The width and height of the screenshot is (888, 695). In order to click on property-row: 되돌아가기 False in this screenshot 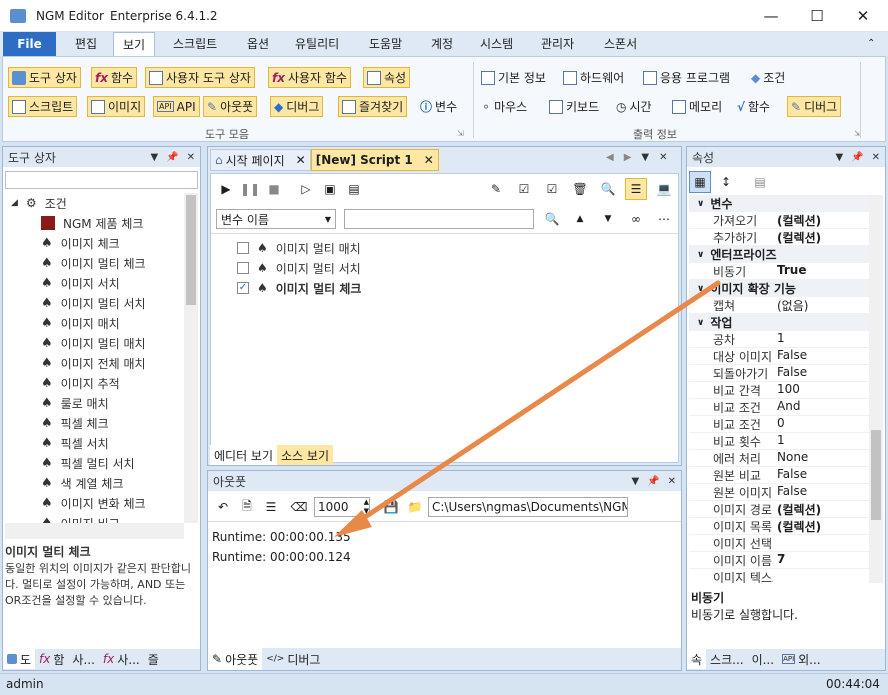, I will do `click(779, 373)`.